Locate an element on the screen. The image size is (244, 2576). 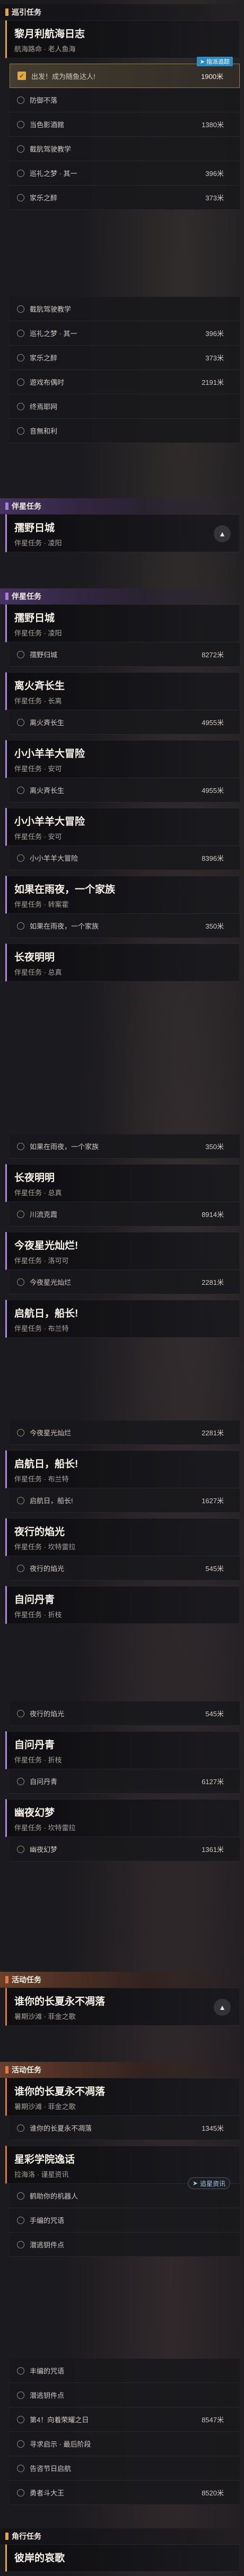
quest-card: 夜行的焰光 伴星任务 · 坎特雷拉 is located at coordinates (123, 1537).